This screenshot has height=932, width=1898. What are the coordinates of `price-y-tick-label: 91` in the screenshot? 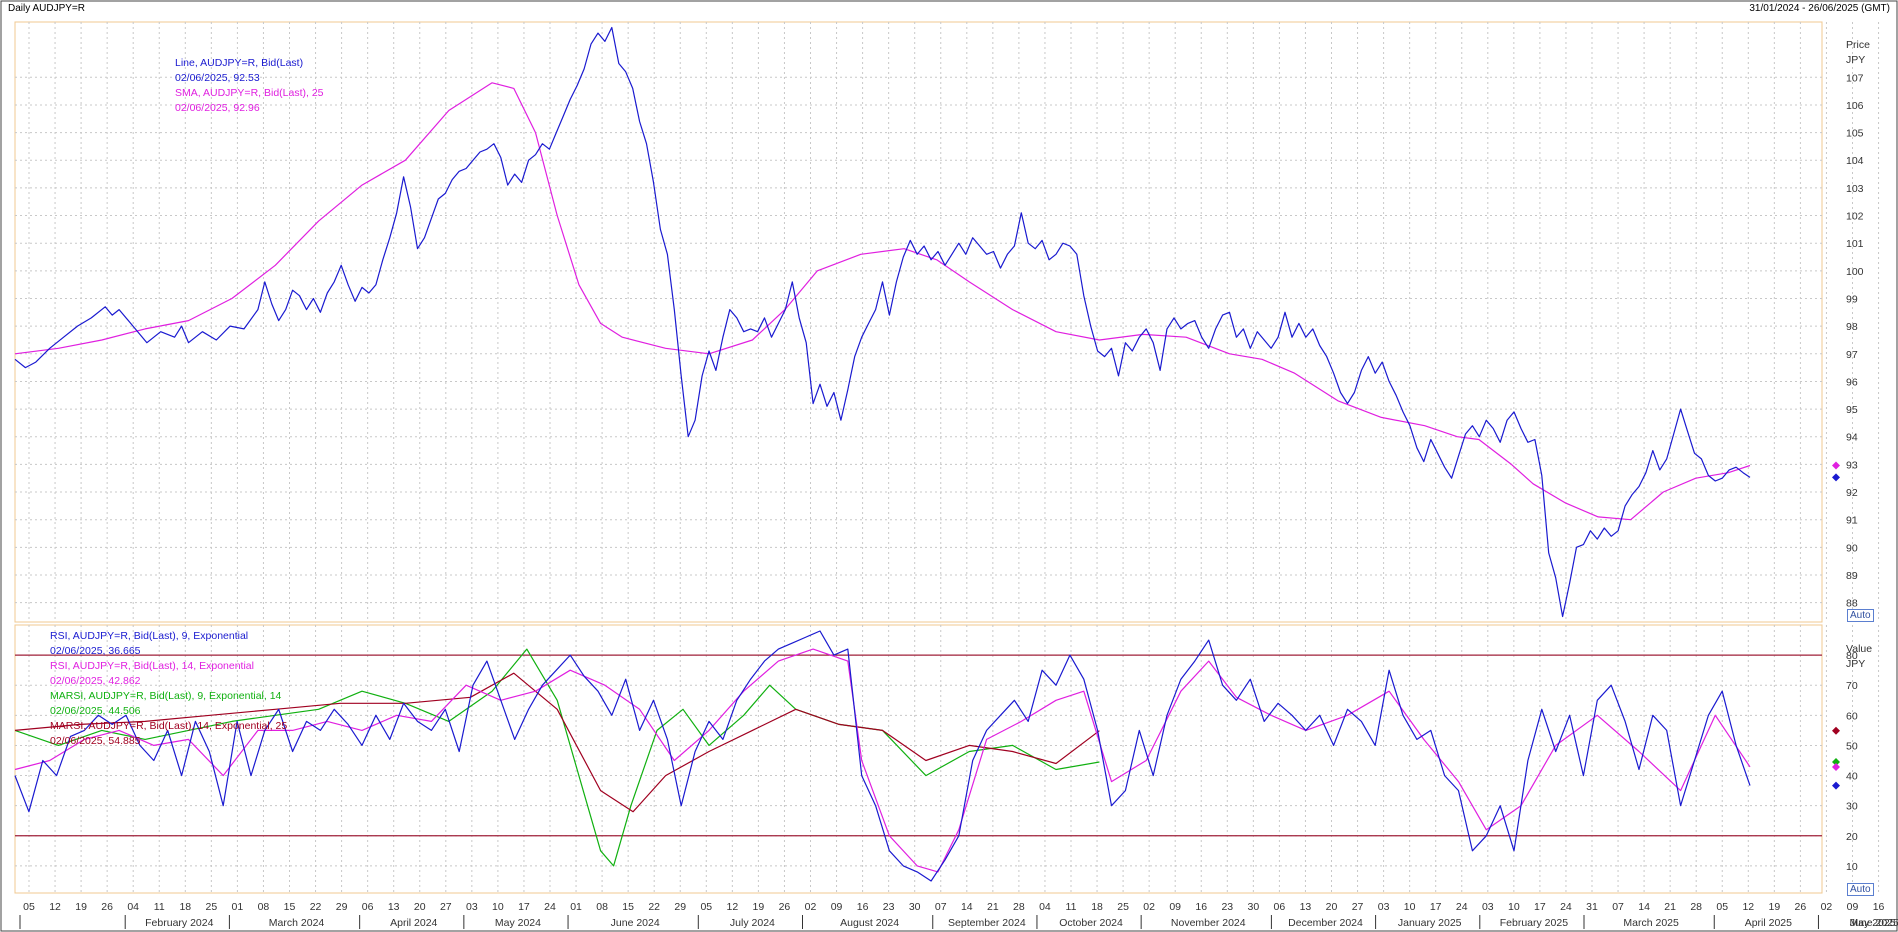 It's located at (1852, 521).